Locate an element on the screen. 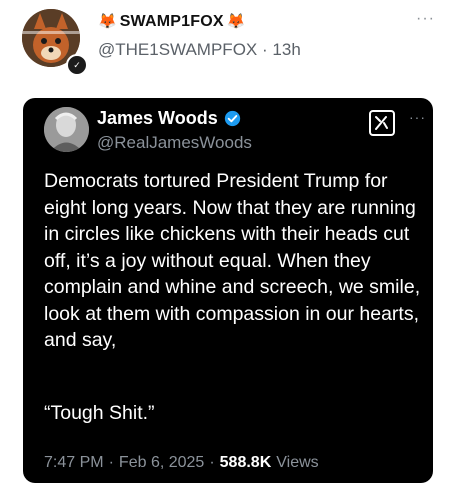  grok-icon is located at coordinates (382, 123).